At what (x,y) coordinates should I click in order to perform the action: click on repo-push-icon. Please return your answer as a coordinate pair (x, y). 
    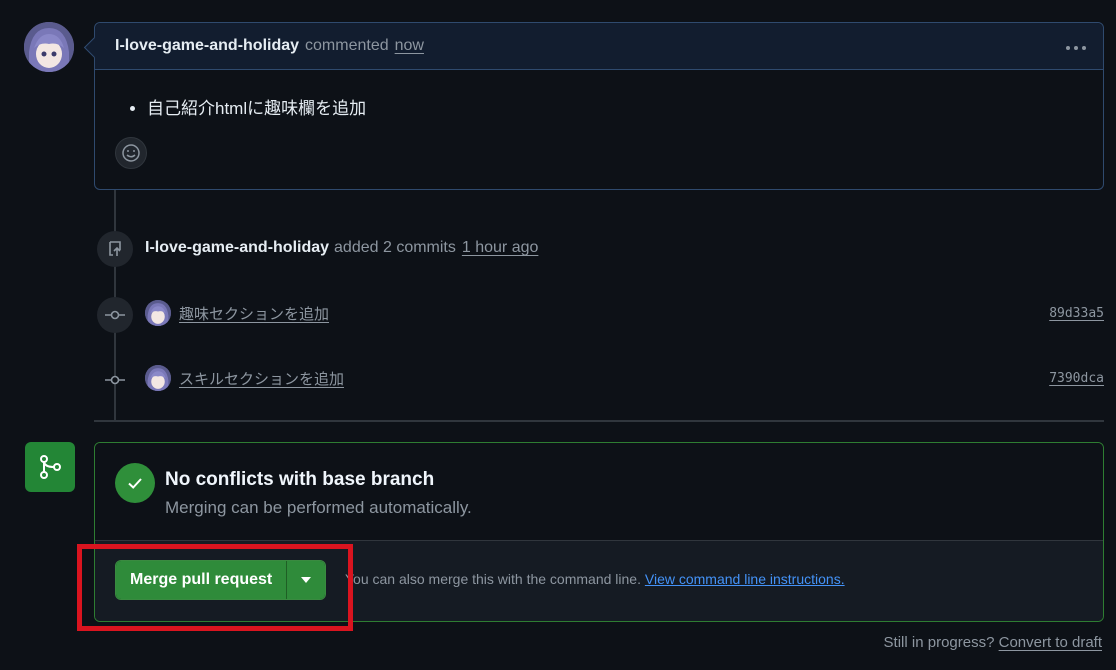
    Looking at the image, I should click on (115, 249).